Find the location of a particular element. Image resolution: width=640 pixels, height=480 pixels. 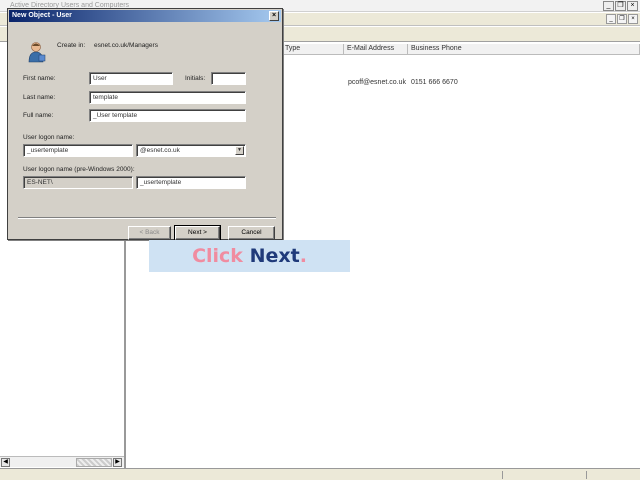

scroll-thumb is located at coordinates (94, 462).